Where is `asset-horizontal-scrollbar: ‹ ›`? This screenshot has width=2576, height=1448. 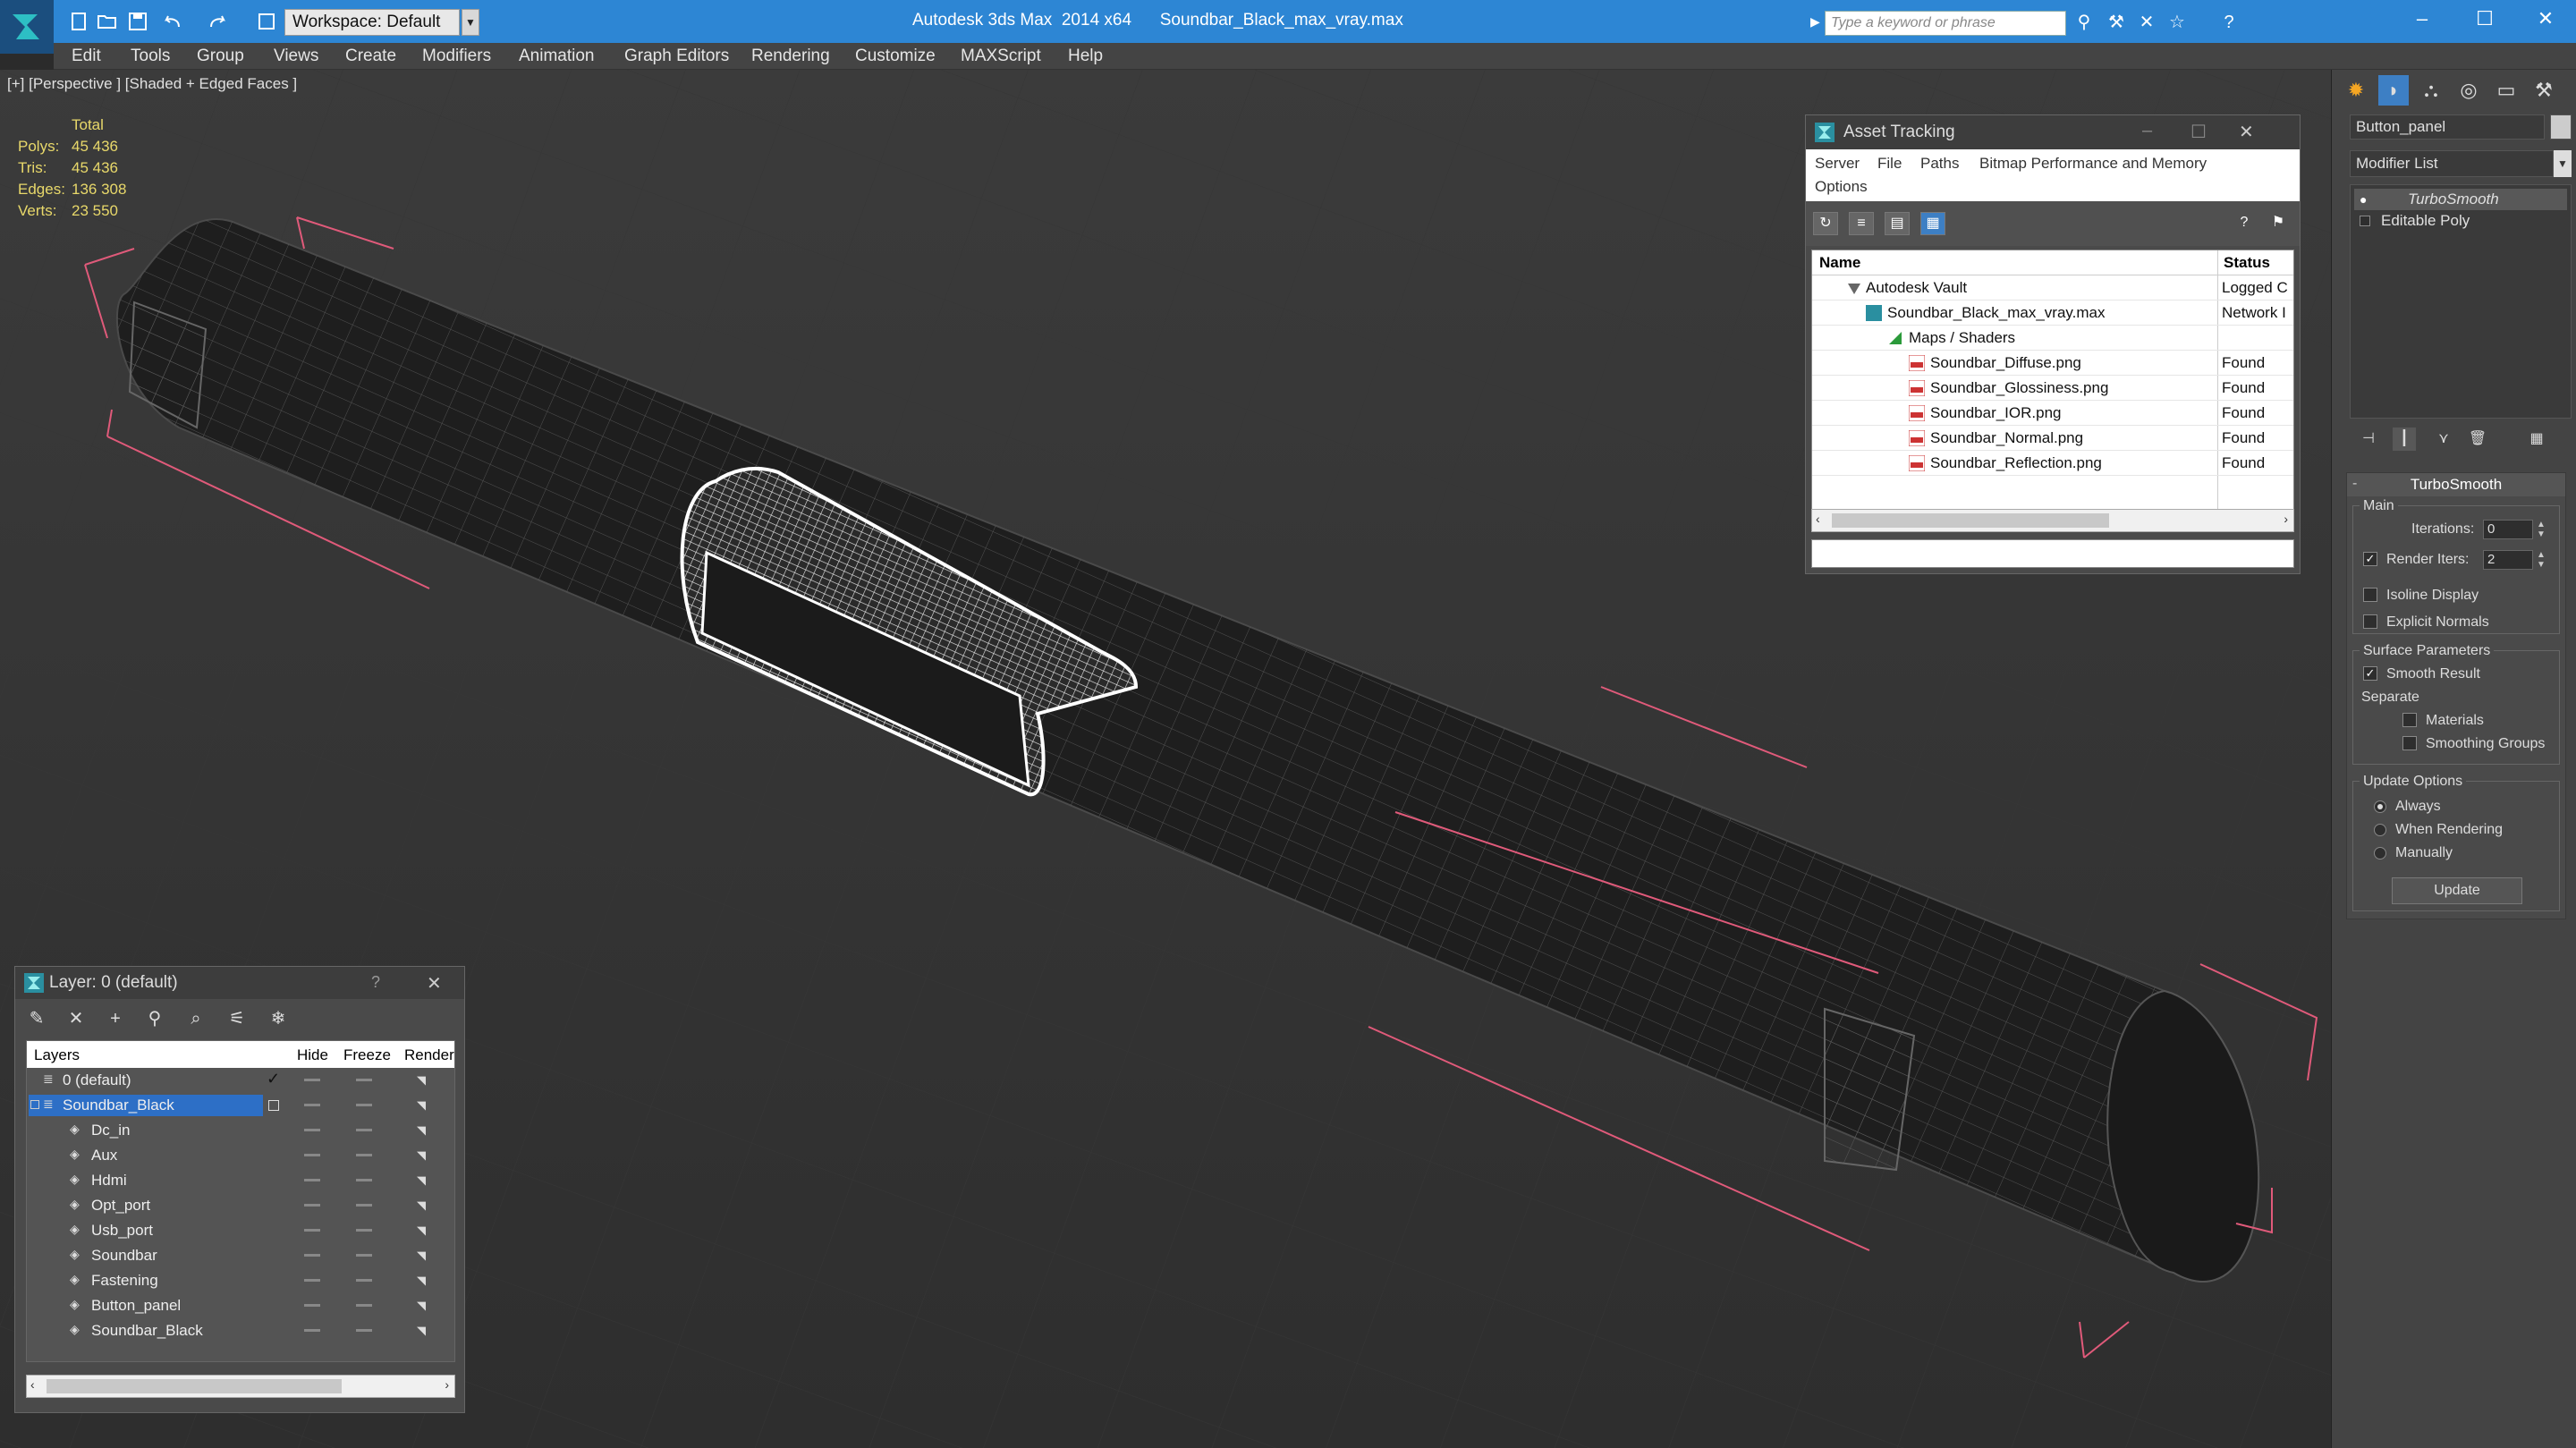
asset-horizontal-scrollbar: ‹ › is located at coordinates (2052, 520).